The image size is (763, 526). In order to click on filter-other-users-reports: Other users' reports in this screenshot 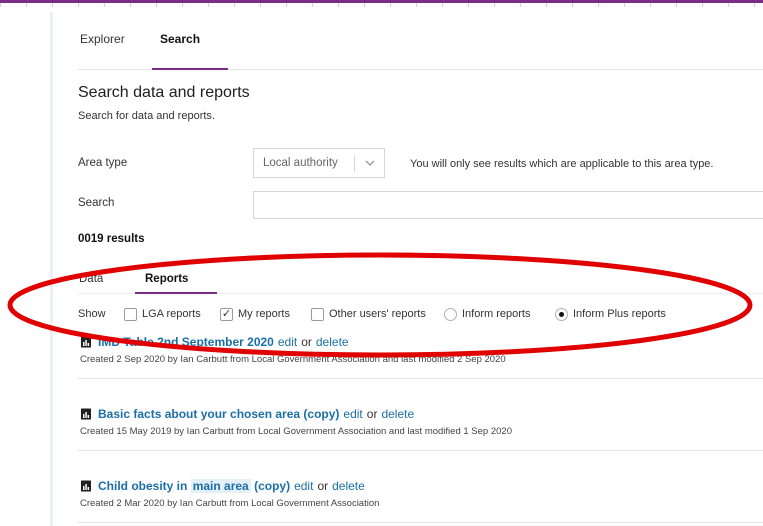, I will do `click(368, 314)`.